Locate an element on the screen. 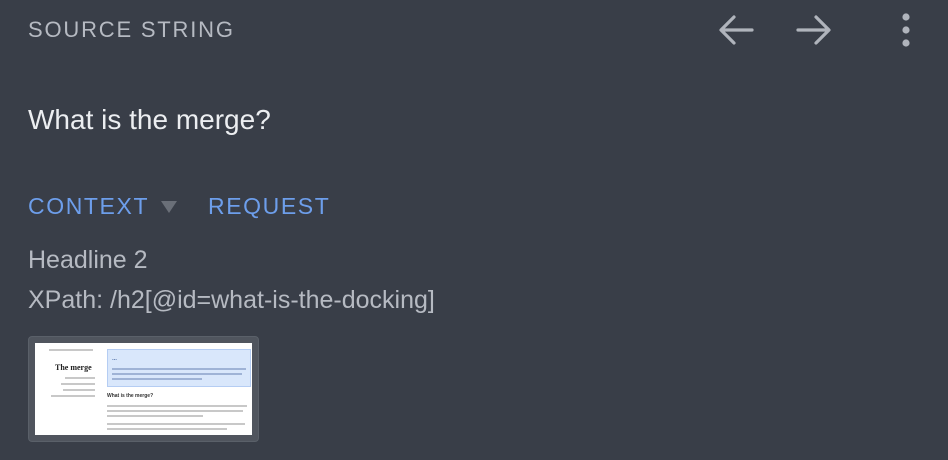  tab-context: CONTEXT is located at coordinates (88, 206).